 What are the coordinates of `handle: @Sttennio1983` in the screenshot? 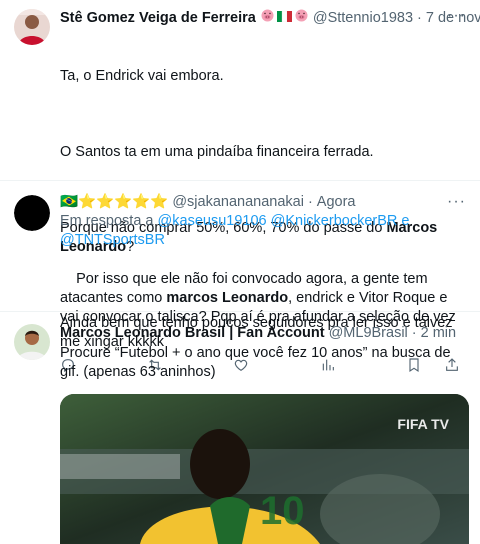 It's located at (363, 18).